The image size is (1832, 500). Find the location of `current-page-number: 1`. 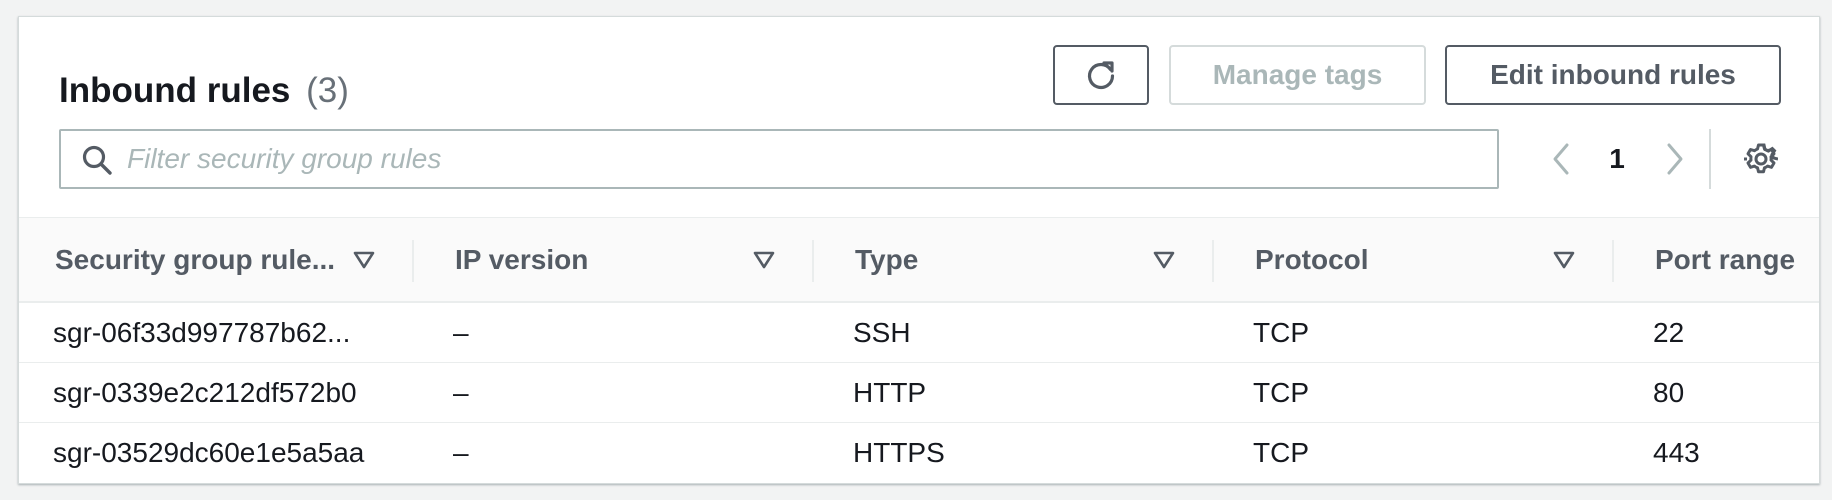

current-page-number: 1 is located at coordinates (1617, 159).